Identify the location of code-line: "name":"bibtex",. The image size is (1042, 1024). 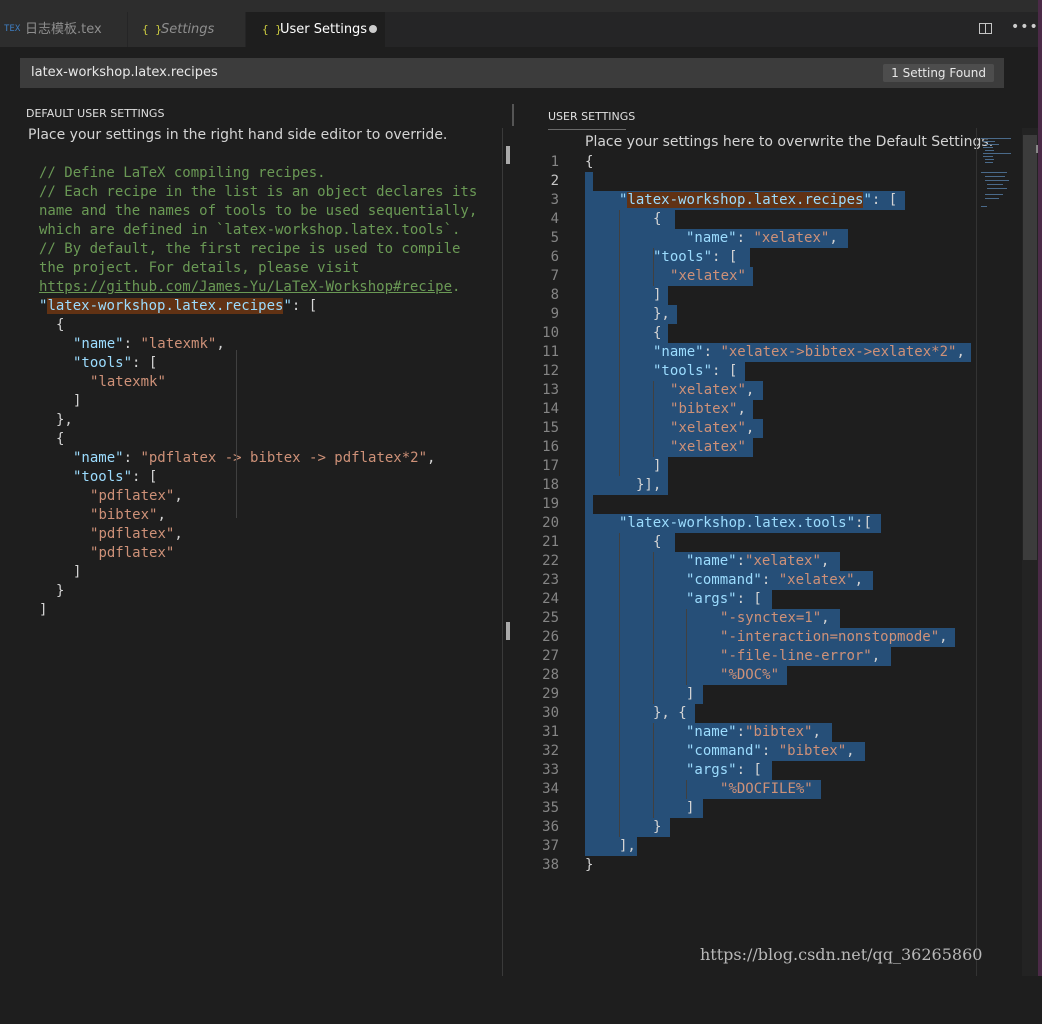
(753, 732).